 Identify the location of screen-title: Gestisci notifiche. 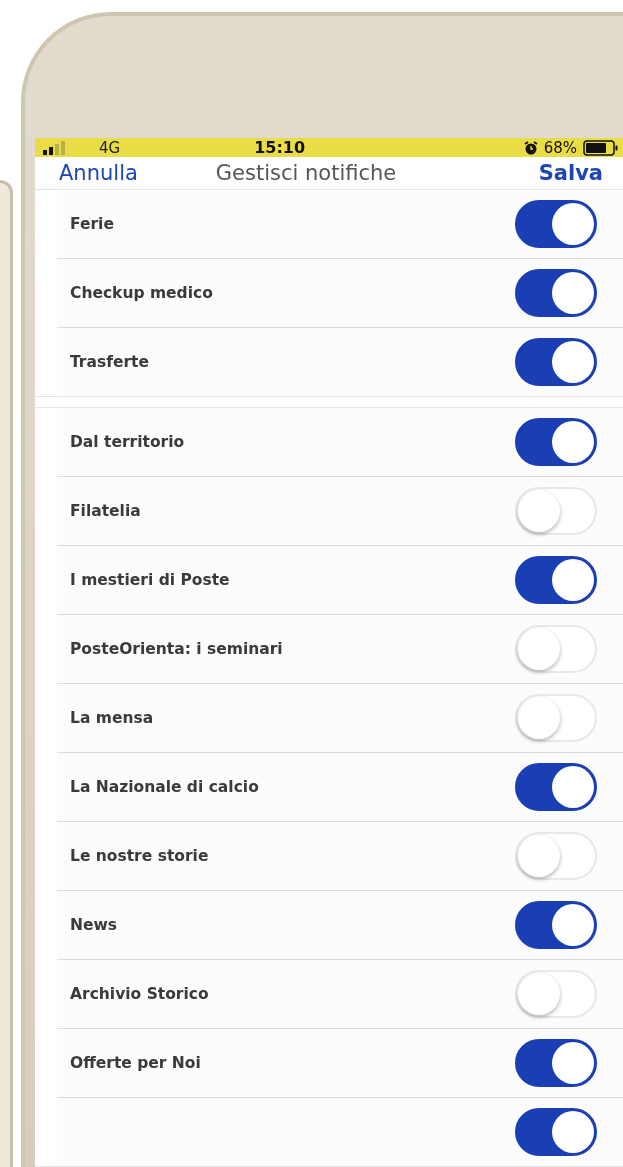
(306, 173).